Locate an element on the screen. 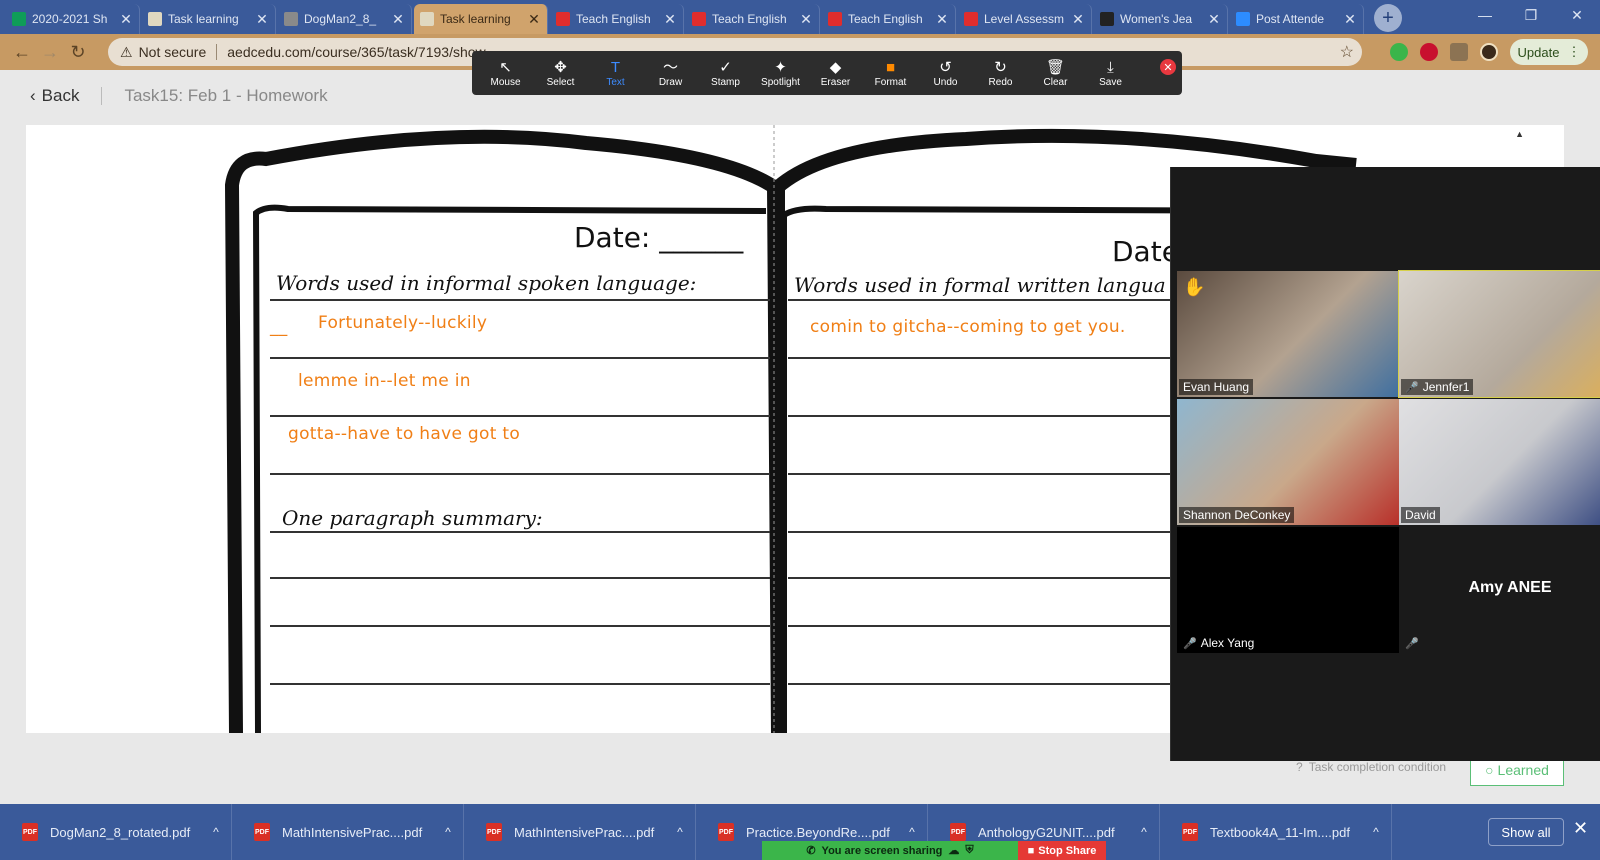 The width and height of the screenshot is (1600, 860). video-tile: Shannon DeConkey is located at coordinates (1288, 462).